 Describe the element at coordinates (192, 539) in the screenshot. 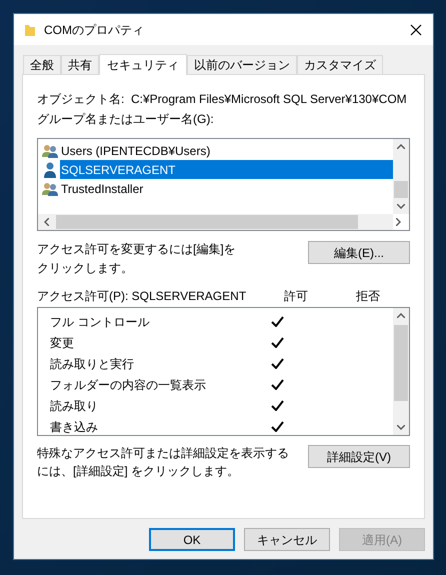

I see `dialog-button: OK` at that location.